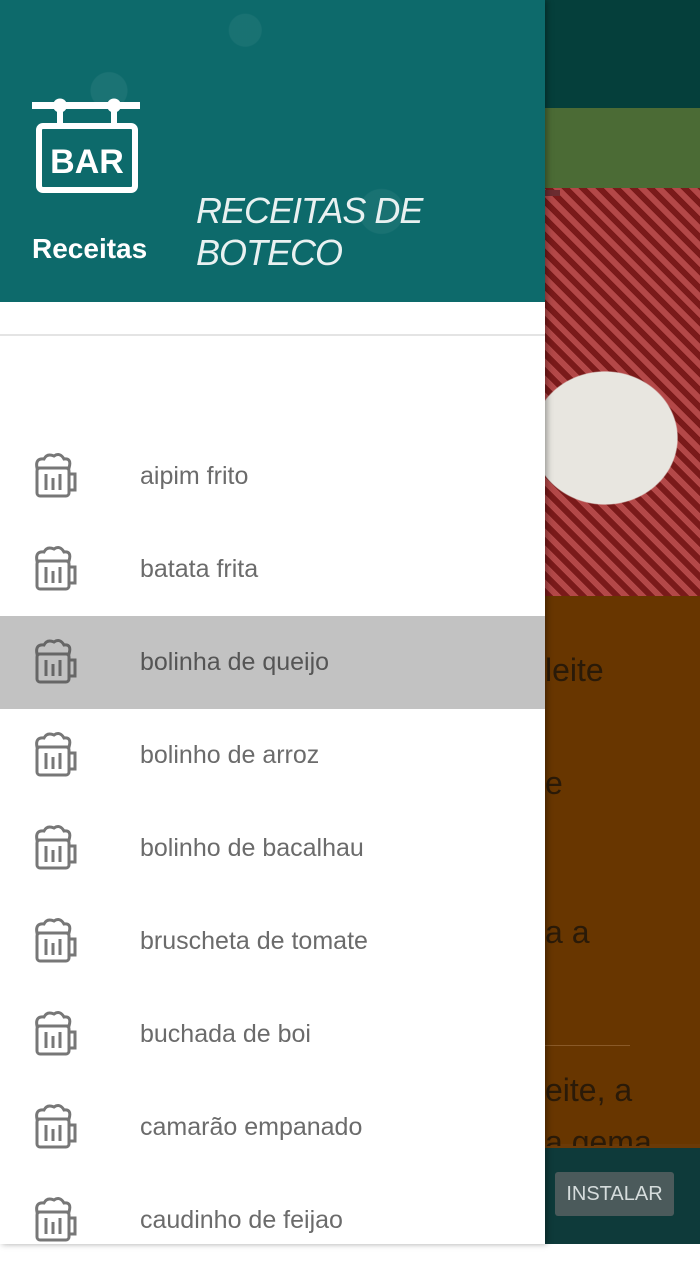 The height and width of the screenshot is (1267, 700). What do you see at coordinates (587, 1045) in the screenshot?
I see `recipe-divider` at bounding box center [587, 1045].